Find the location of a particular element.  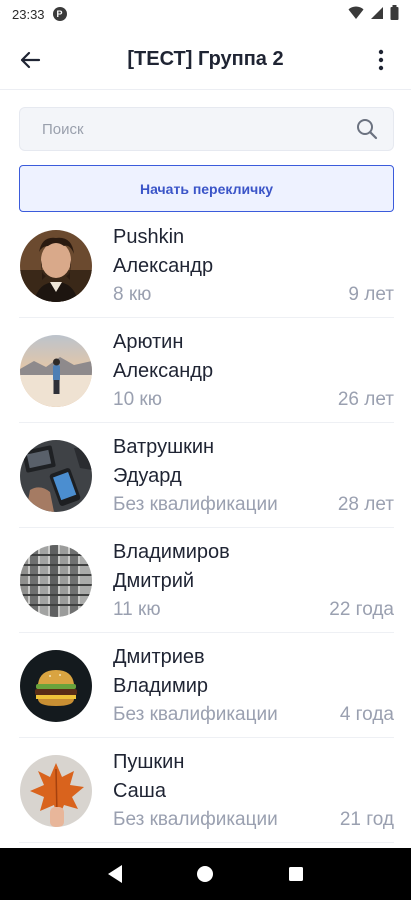

student-qualification: 8 кю is located at coordinates (132, 294).